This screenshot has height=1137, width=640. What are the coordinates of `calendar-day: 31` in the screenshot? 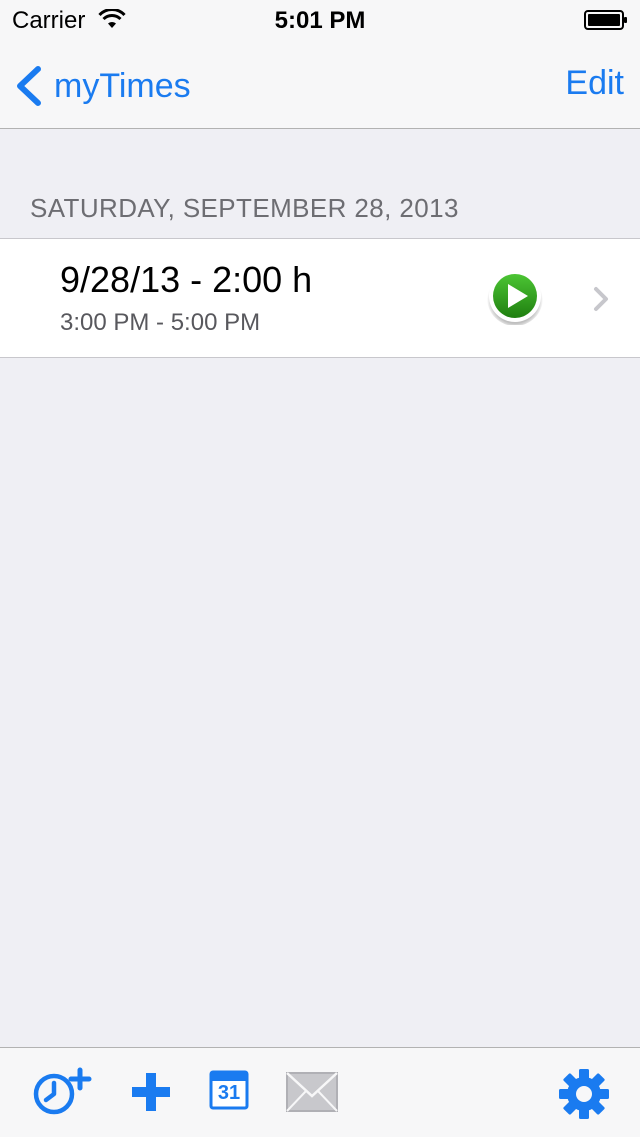 It's located at (229, 1093).